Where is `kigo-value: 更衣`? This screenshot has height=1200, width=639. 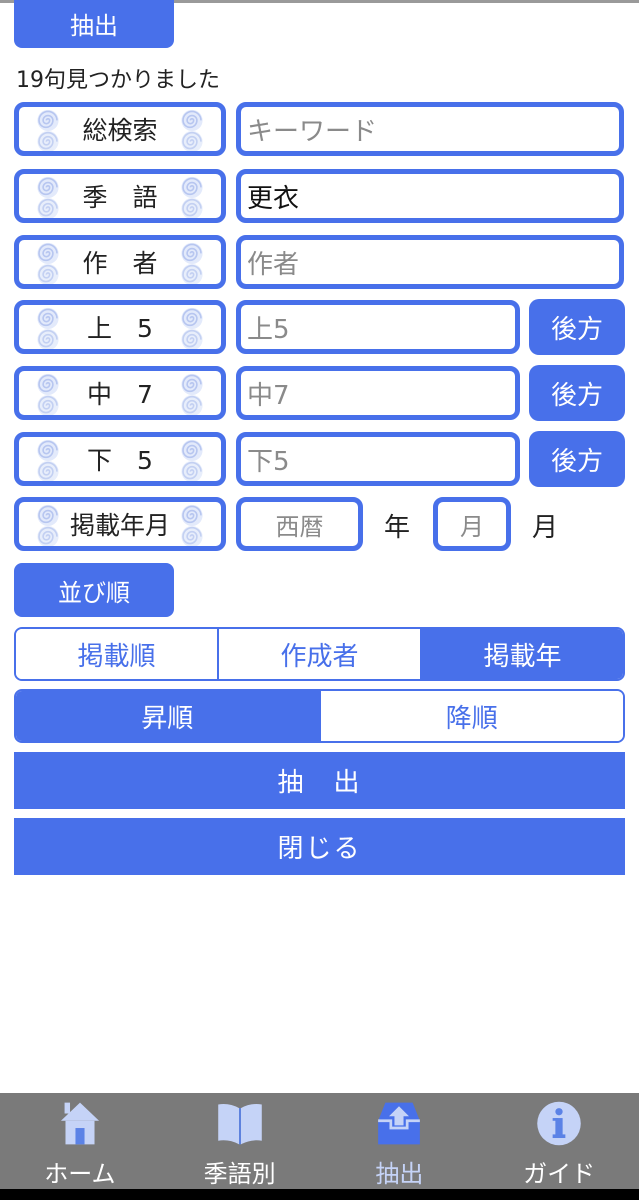 kigo-value: 更衣 is located at coordinates (273, 198).